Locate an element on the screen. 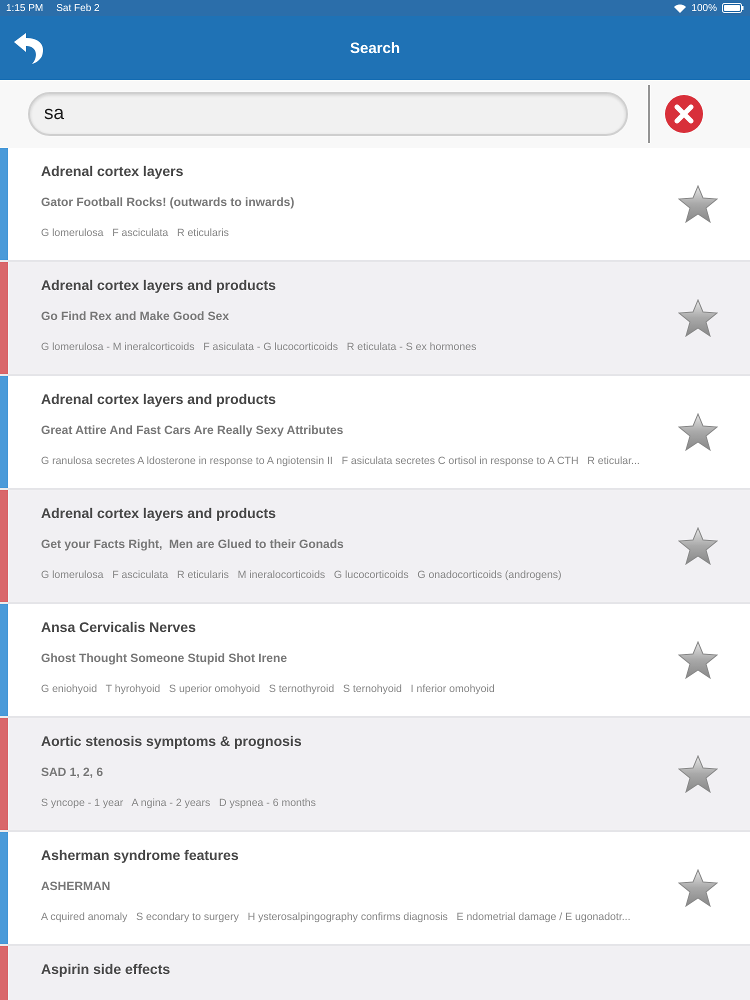  result-row: Ansa Cervicalis Nerves Ghost Thought Someone Stupid Shot Irene G eniohyoid T hyrohyoid S uperior omohyoid S ternothyroid S ternohyoid I nferior omohyoid is located at coordinates (375, 661).